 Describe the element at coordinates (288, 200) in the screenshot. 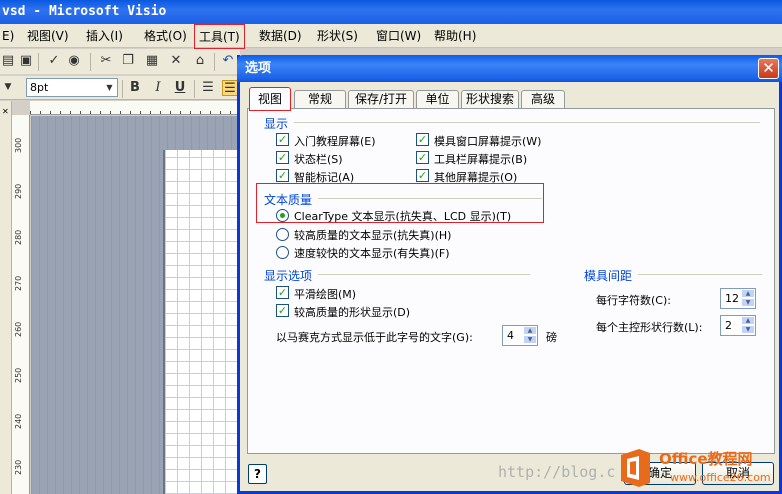

I see `text-quality-group-label: 文本质量` at that location.